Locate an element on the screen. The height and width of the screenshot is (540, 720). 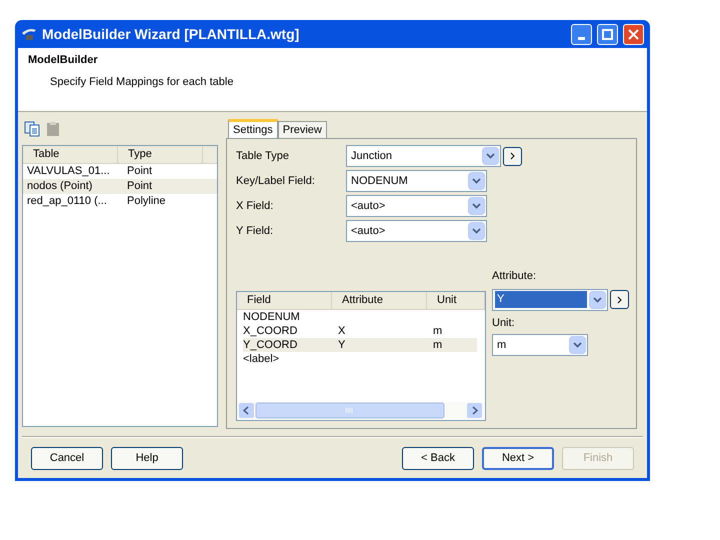
field-label: X Field: is located at coordinates (255, 206).